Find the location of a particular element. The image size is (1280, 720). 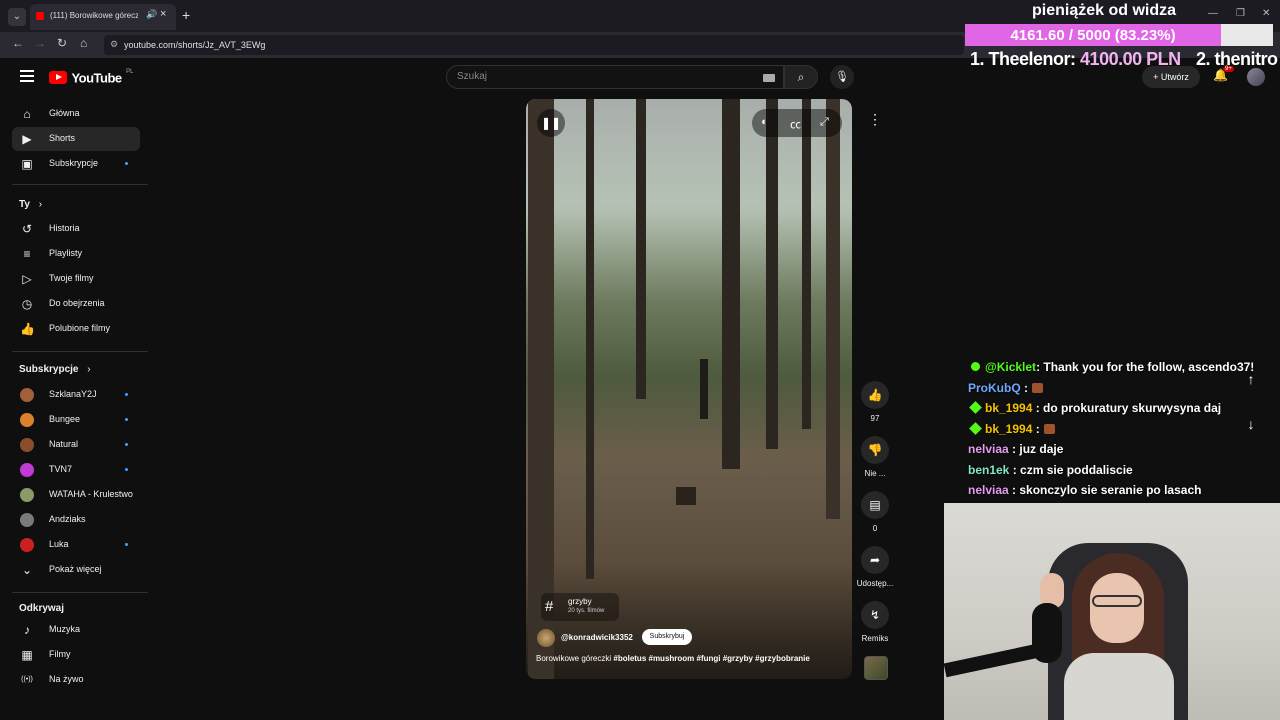

youtube-logo: YouTube PL is located at coordinates (91, 78).